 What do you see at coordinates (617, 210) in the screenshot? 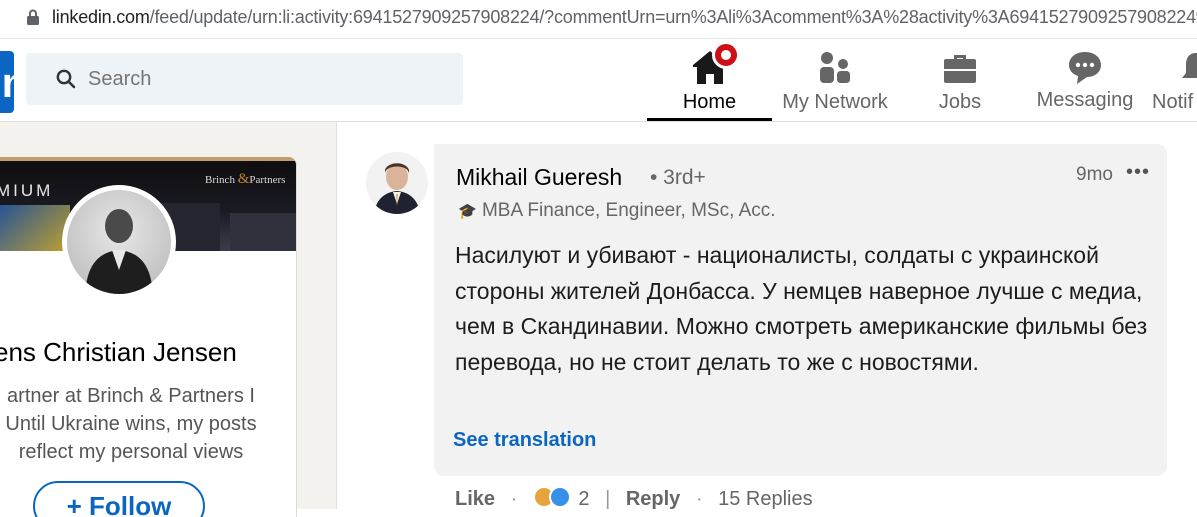
I see `commenter-headline: 🎓 MBA Finance, Engineer, MSc, Acc.` at bounding box center [617, 210].